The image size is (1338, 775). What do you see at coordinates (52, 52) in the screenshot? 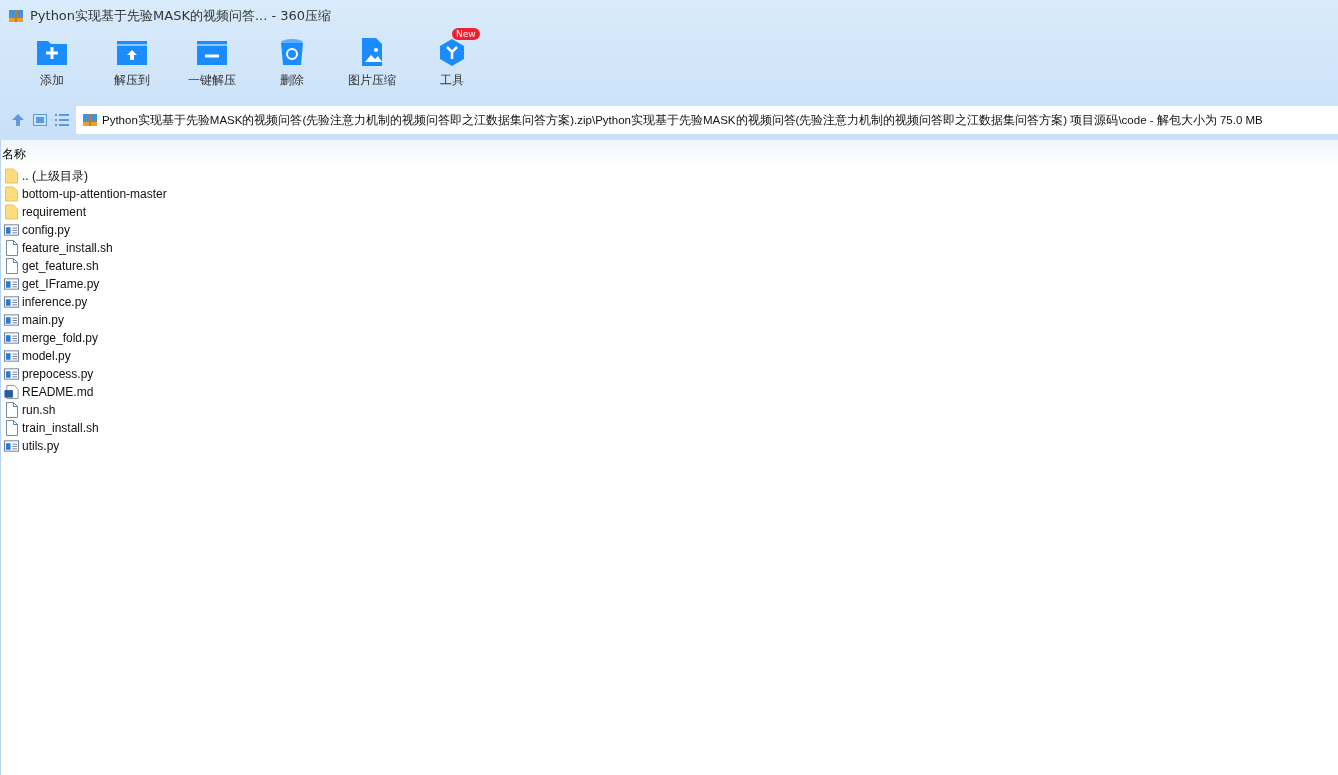
I see `folder-plus-icon` at bounding box center [52, 52].